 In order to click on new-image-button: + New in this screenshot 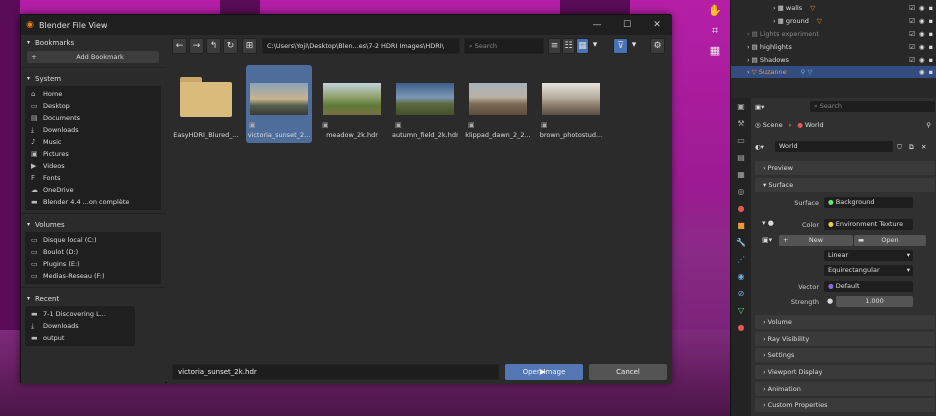, I will do `click(816, 240)`.